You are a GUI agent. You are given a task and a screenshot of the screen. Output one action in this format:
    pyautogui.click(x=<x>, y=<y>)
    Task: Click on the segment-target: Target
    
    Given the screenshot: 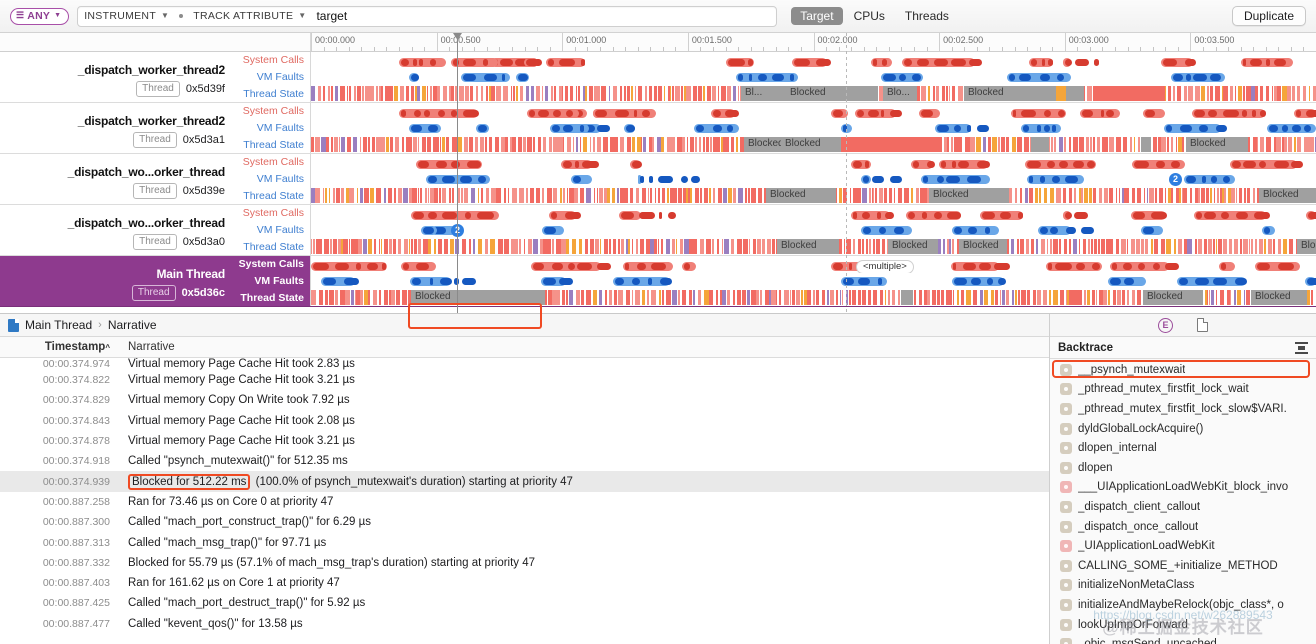 What is the action you would take?
    pyautogui.click(x=817, y=16)
    